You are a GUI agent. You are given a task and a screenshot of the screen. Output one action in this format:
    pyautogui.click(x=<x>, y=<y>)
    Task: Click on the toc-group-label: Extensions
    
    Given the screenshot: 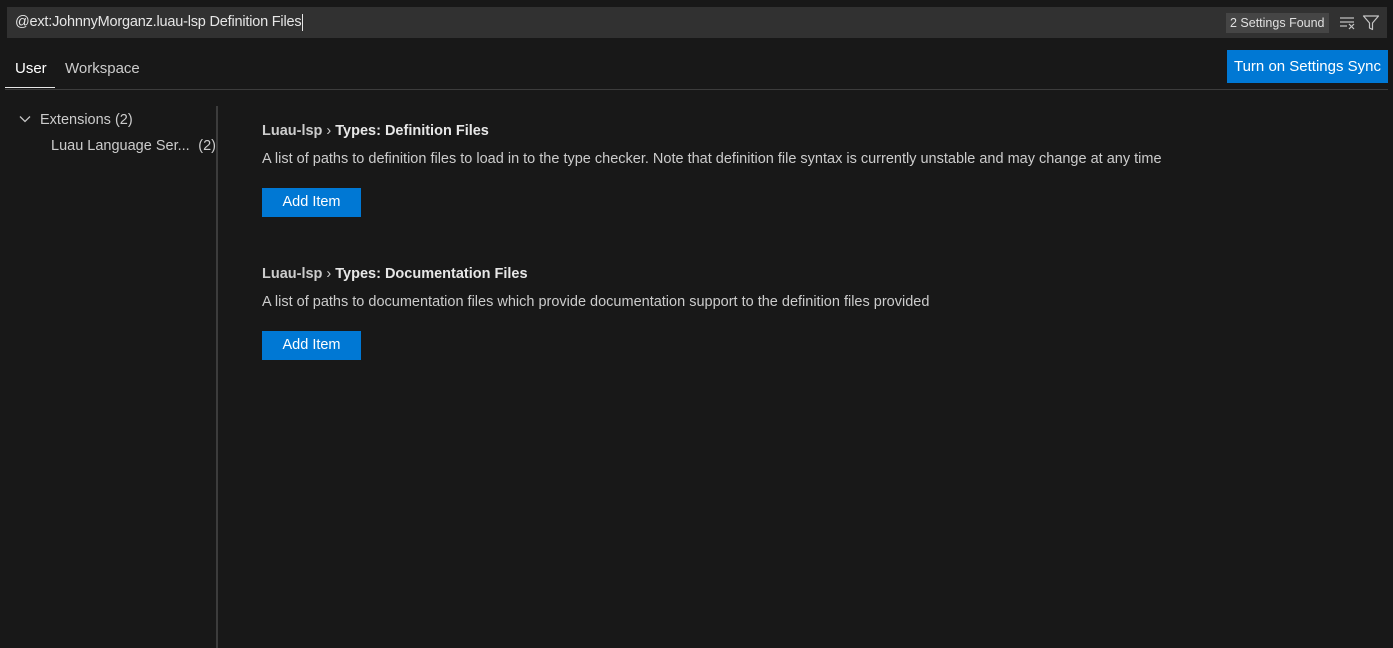 What is the action you would take?
    pyautogui.click(x=75, y=120)
    